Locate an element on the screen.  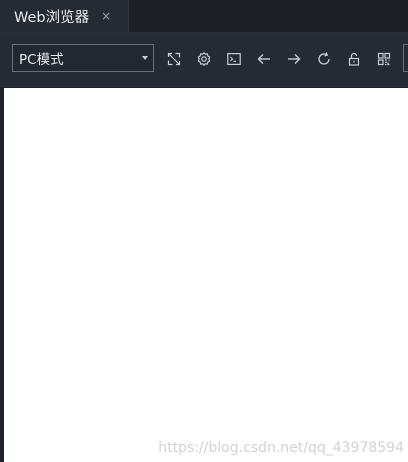
close-icon: × is located at coordinates (106, 16).